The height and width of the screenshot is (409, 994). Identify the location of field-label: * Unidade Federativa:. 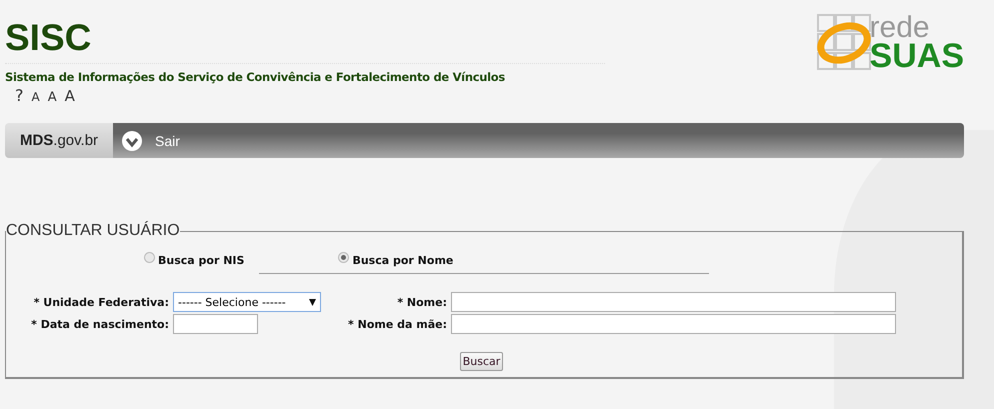
(100, 302).